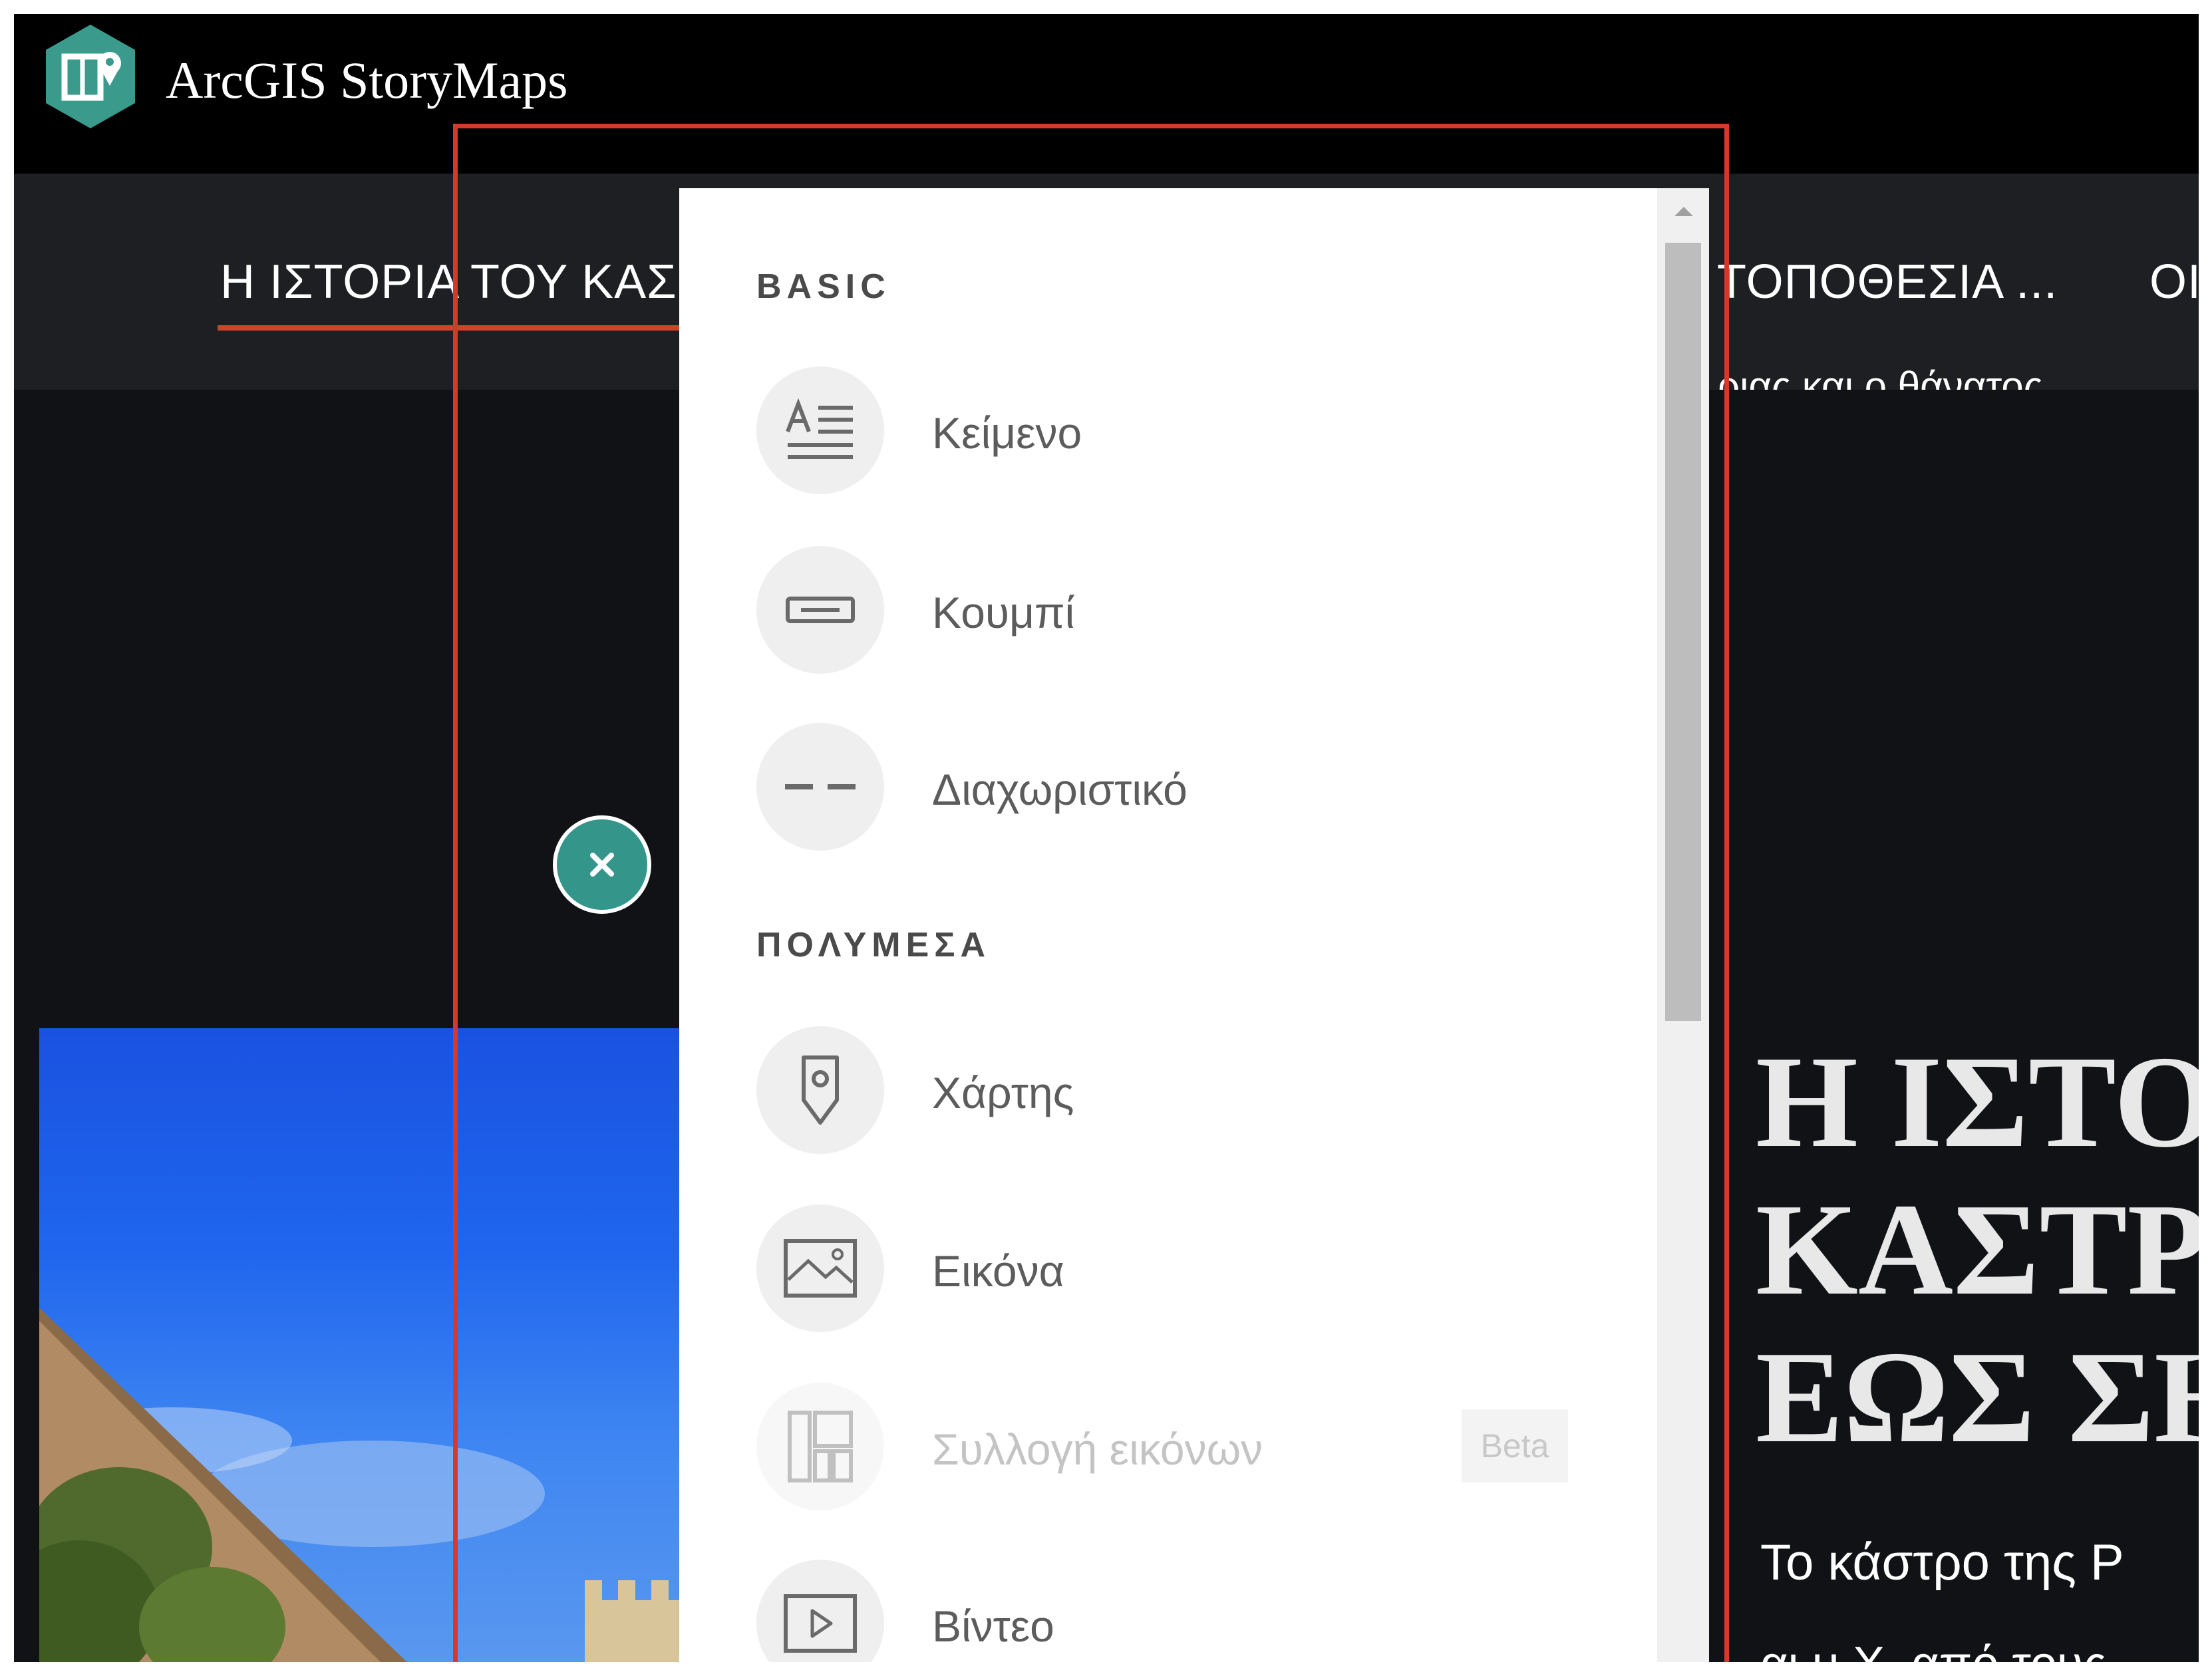 The width and height of the screenshot is (2212, 1678). I want to click on heading-line: Η ΙΣΤΟ, so click(1978, 1102).